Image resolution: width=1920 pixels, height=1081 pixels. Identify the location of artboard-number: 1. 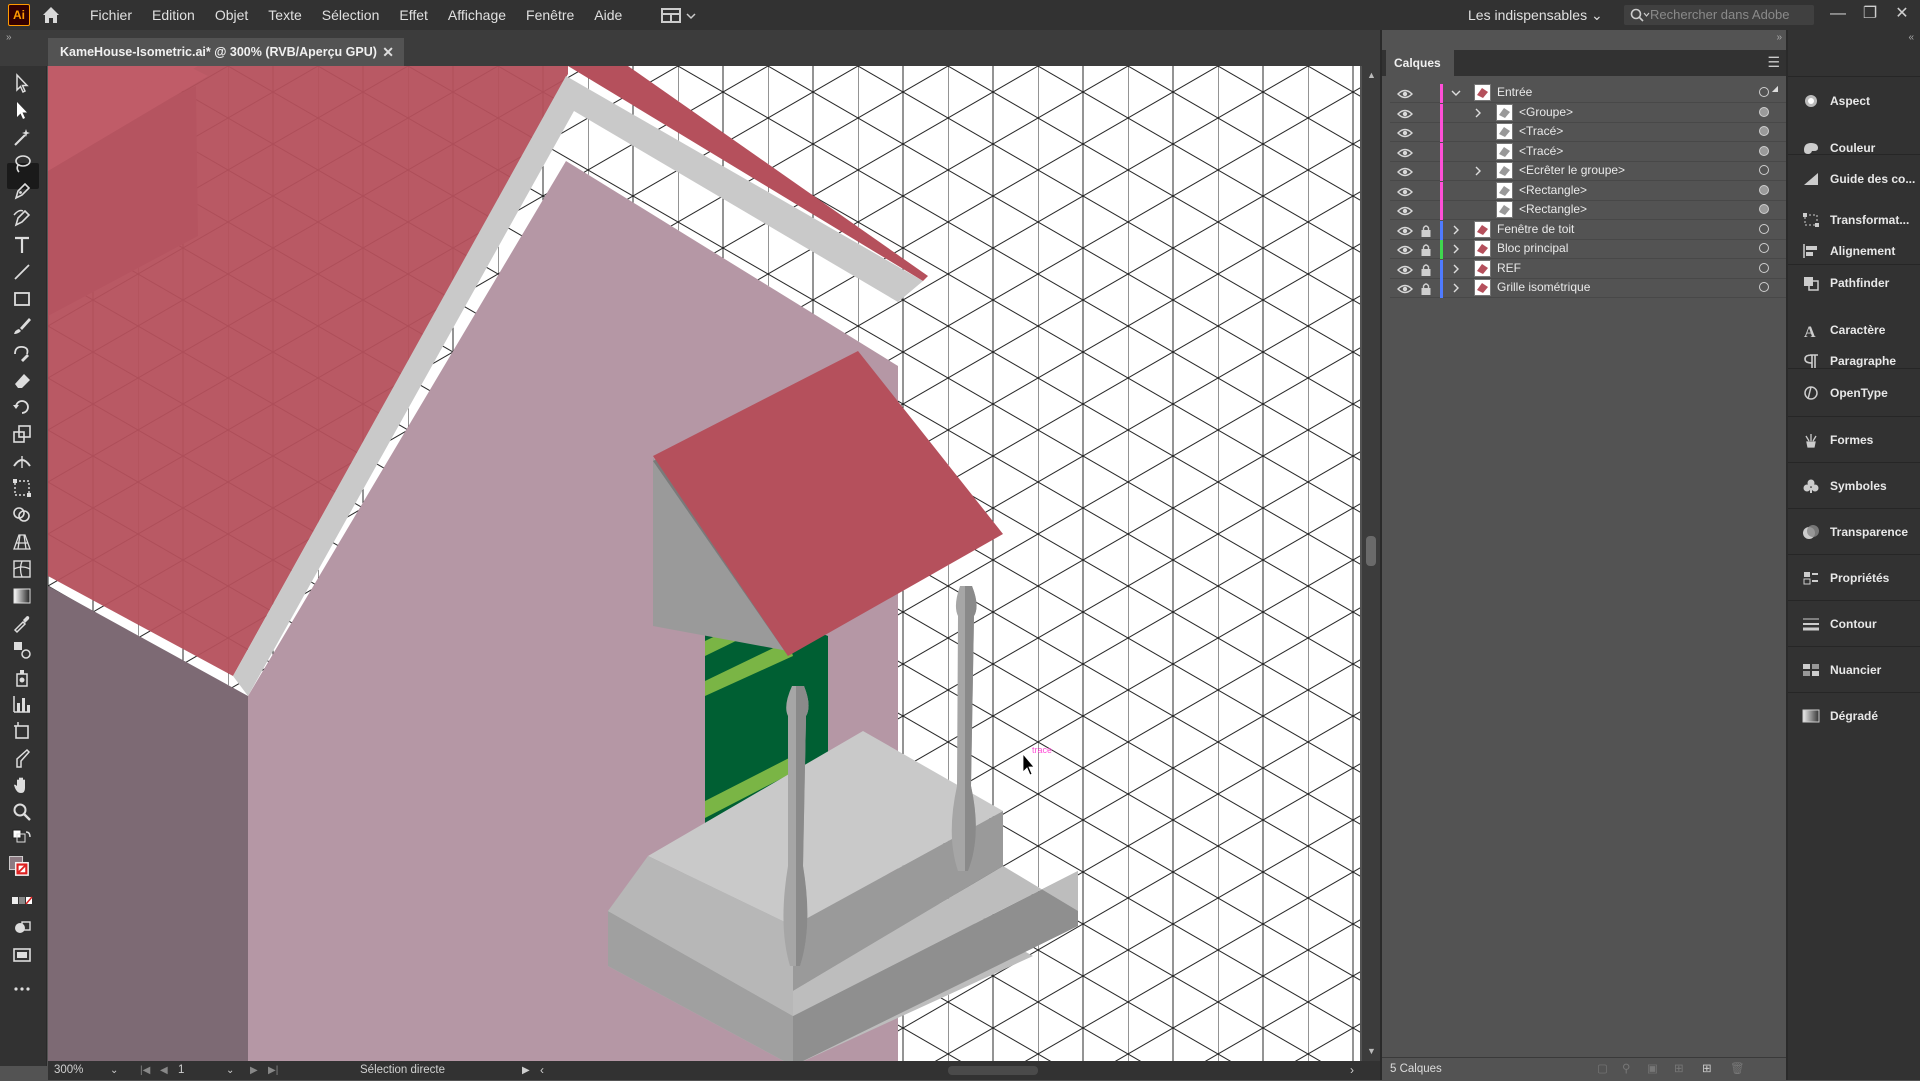
(181, 1070).